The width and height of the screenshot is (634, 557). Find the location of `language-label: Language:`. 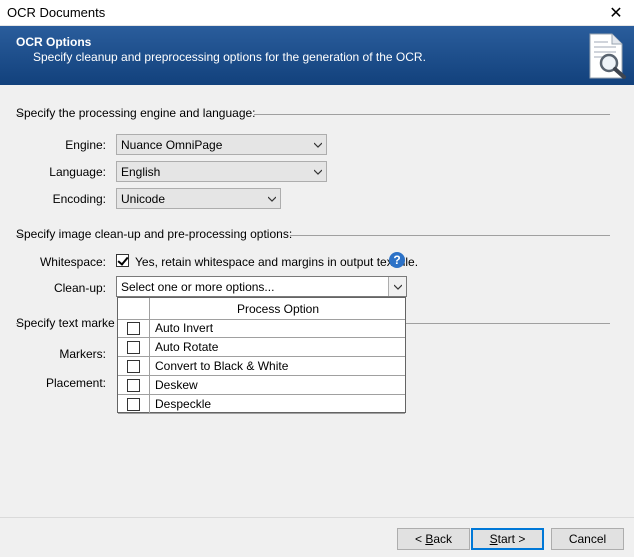

language-label: Language: is located at coordinates (77, 172).